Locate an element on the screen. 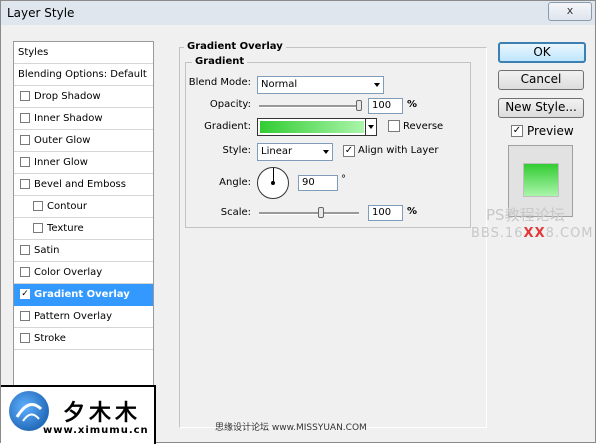 This screenshot has height=444, width=596. style-item-label: Styles is located at coordinates (33, 52).